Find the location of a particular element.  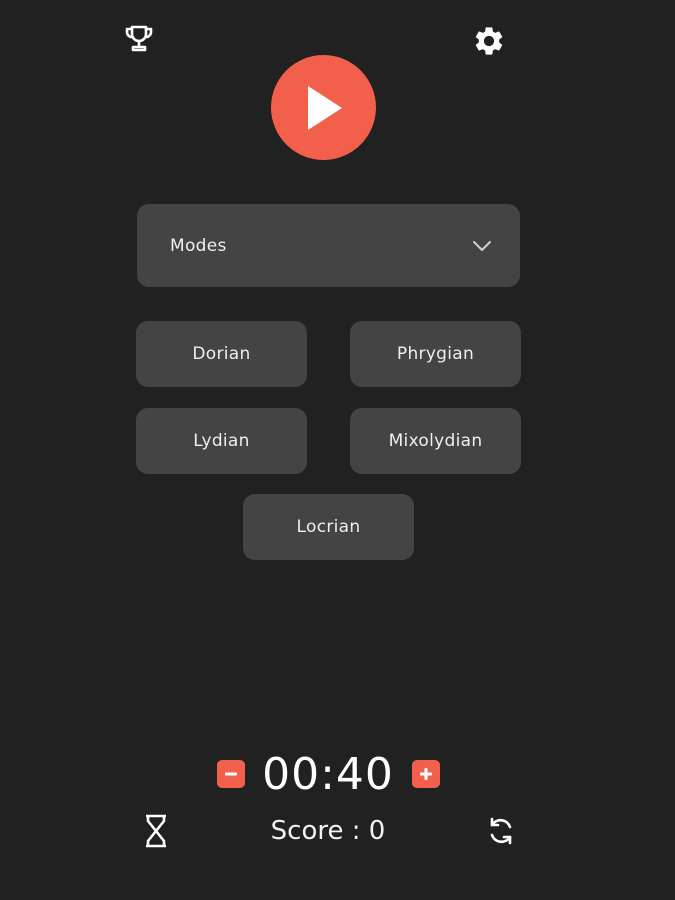

option-lydian-button: Lydian is located at coordinates (221, 441).